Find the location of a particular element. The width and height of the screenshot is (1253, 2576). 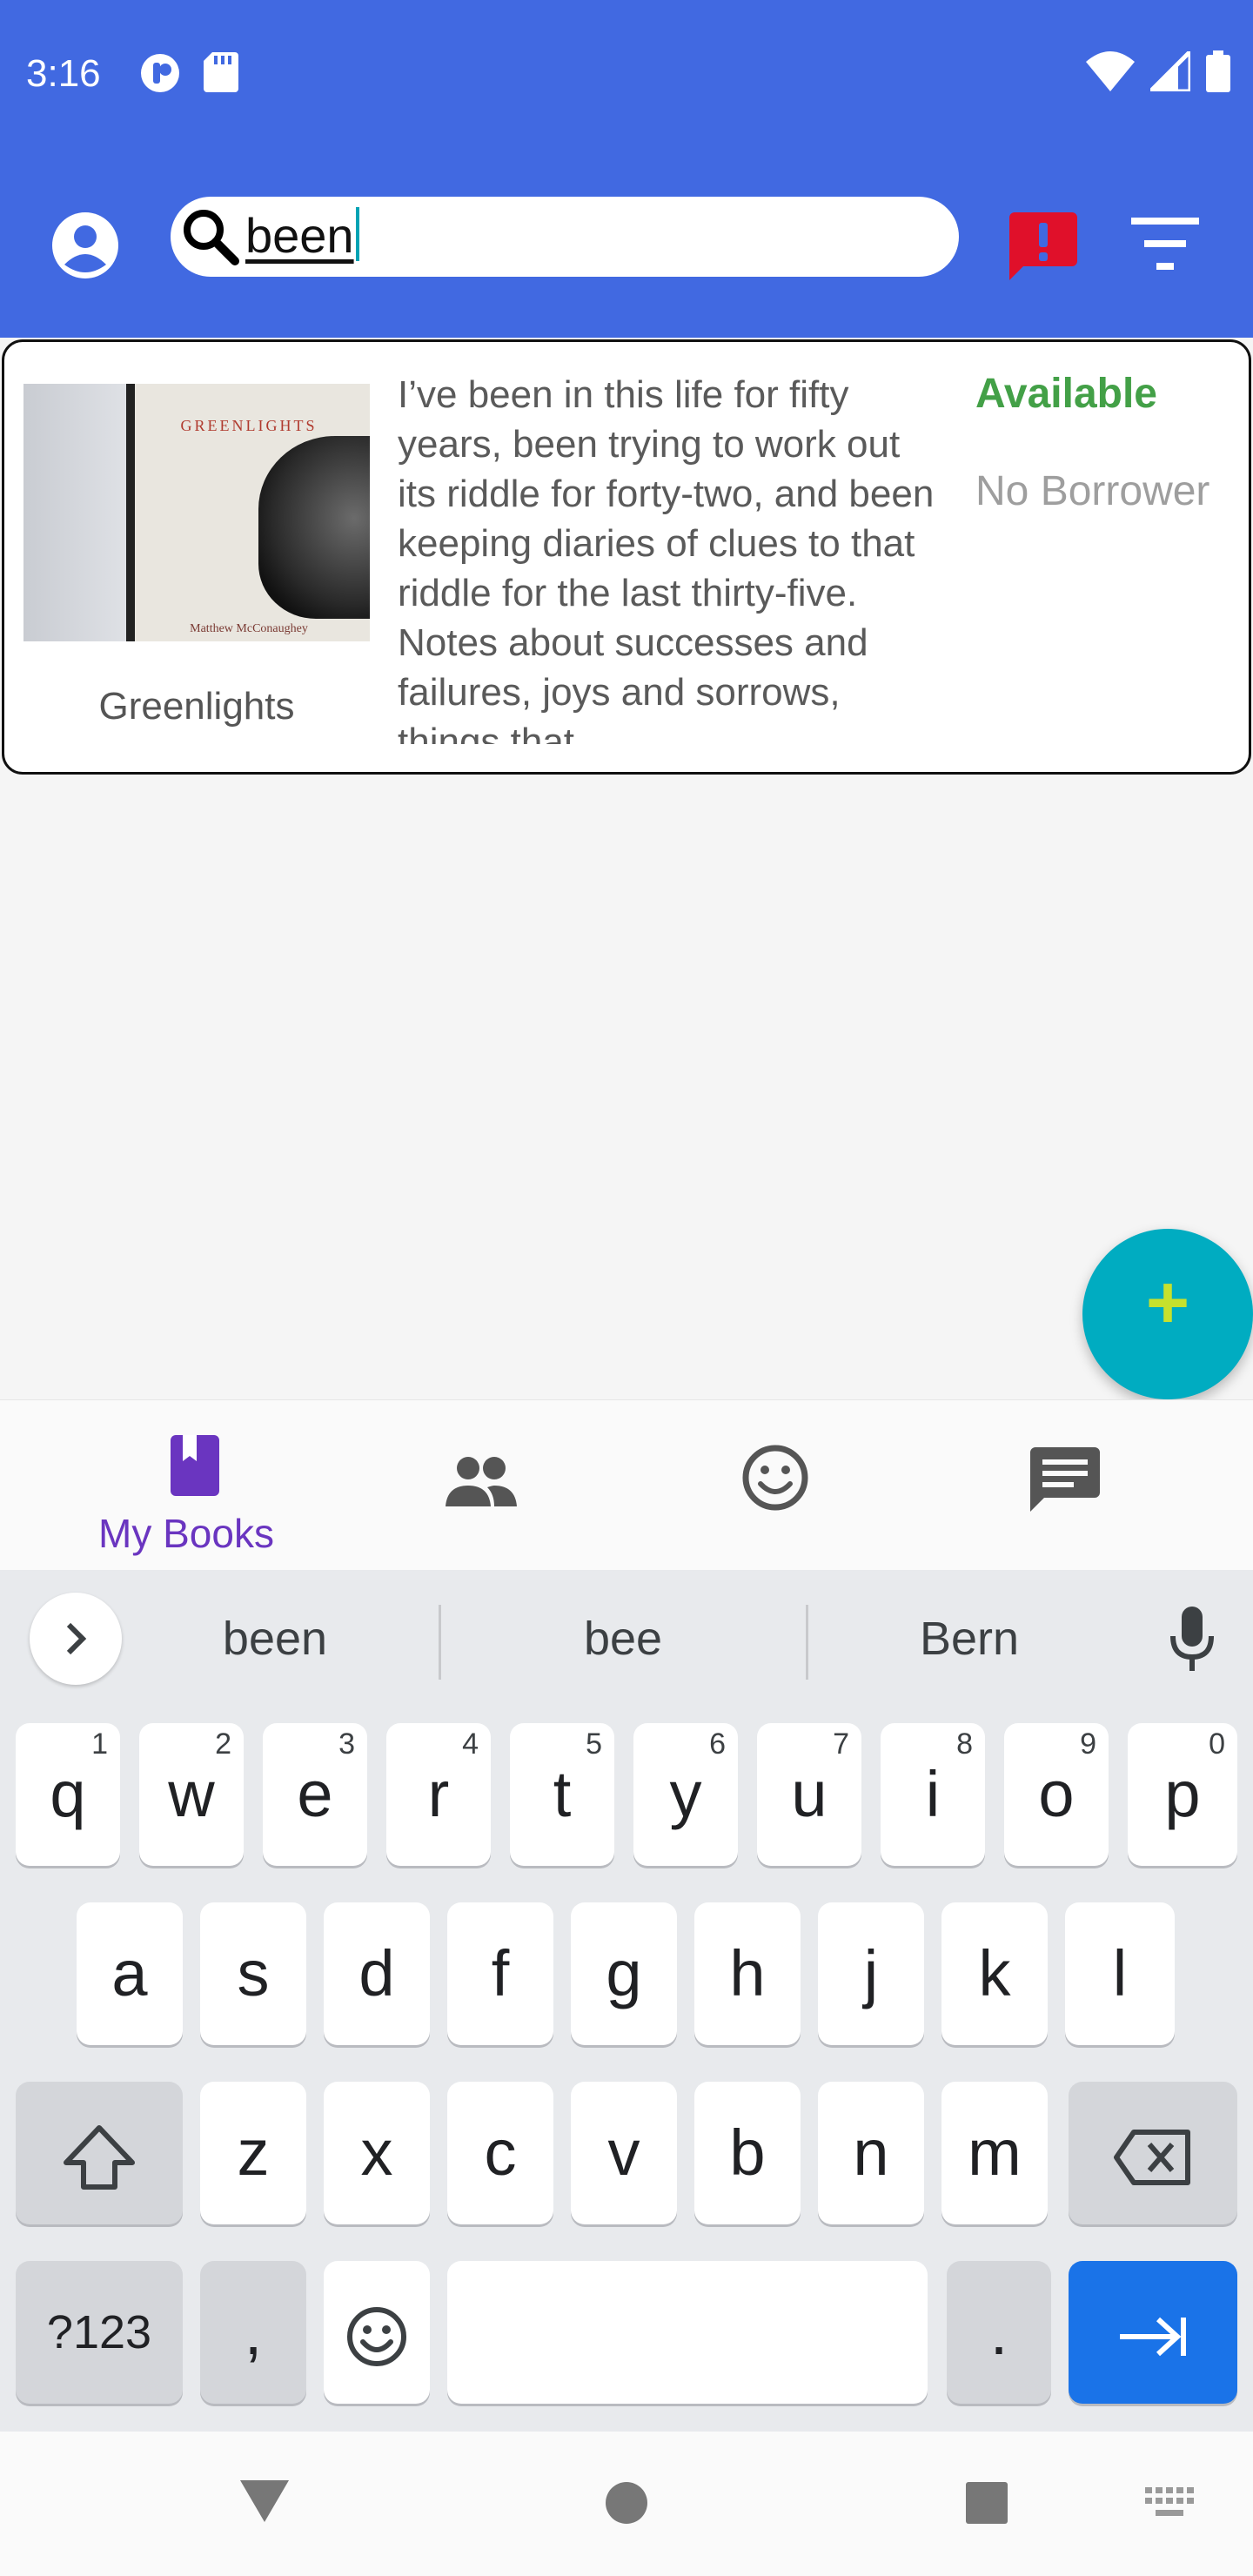

suggestion-1: been is located at coordinates (275, 1639).